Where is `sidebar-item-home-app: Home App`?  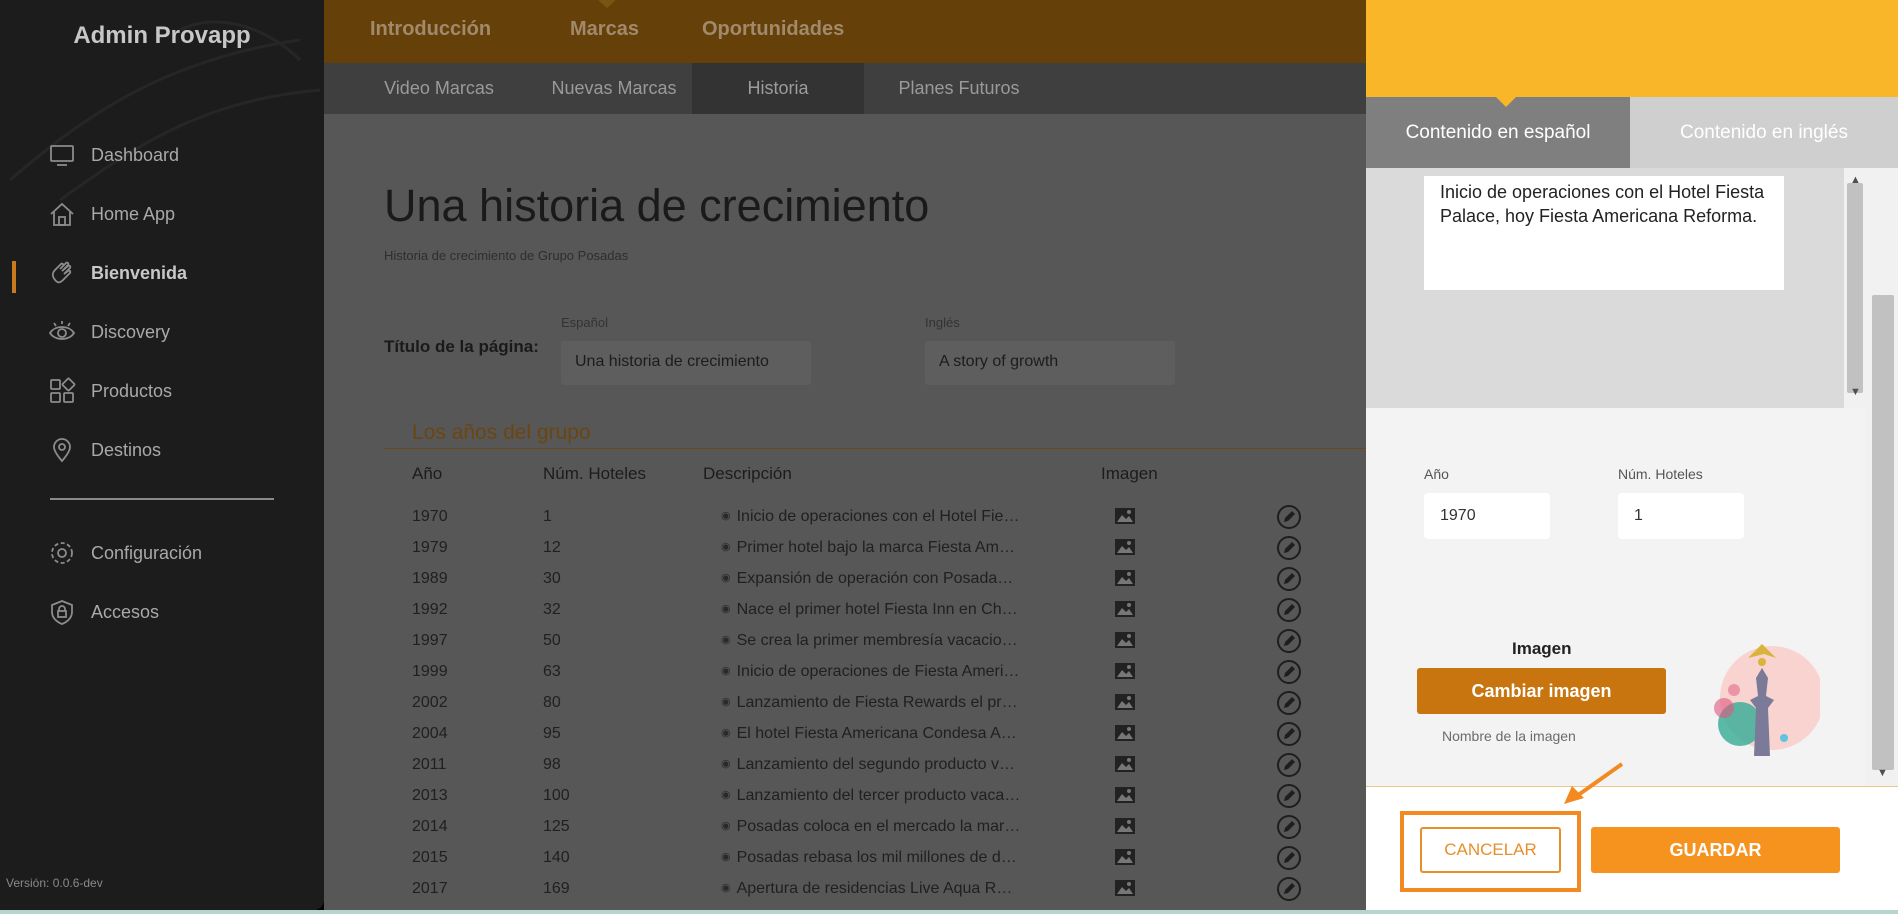 sidebar-item-home-app: Home App is located at coordinates (111, 214).